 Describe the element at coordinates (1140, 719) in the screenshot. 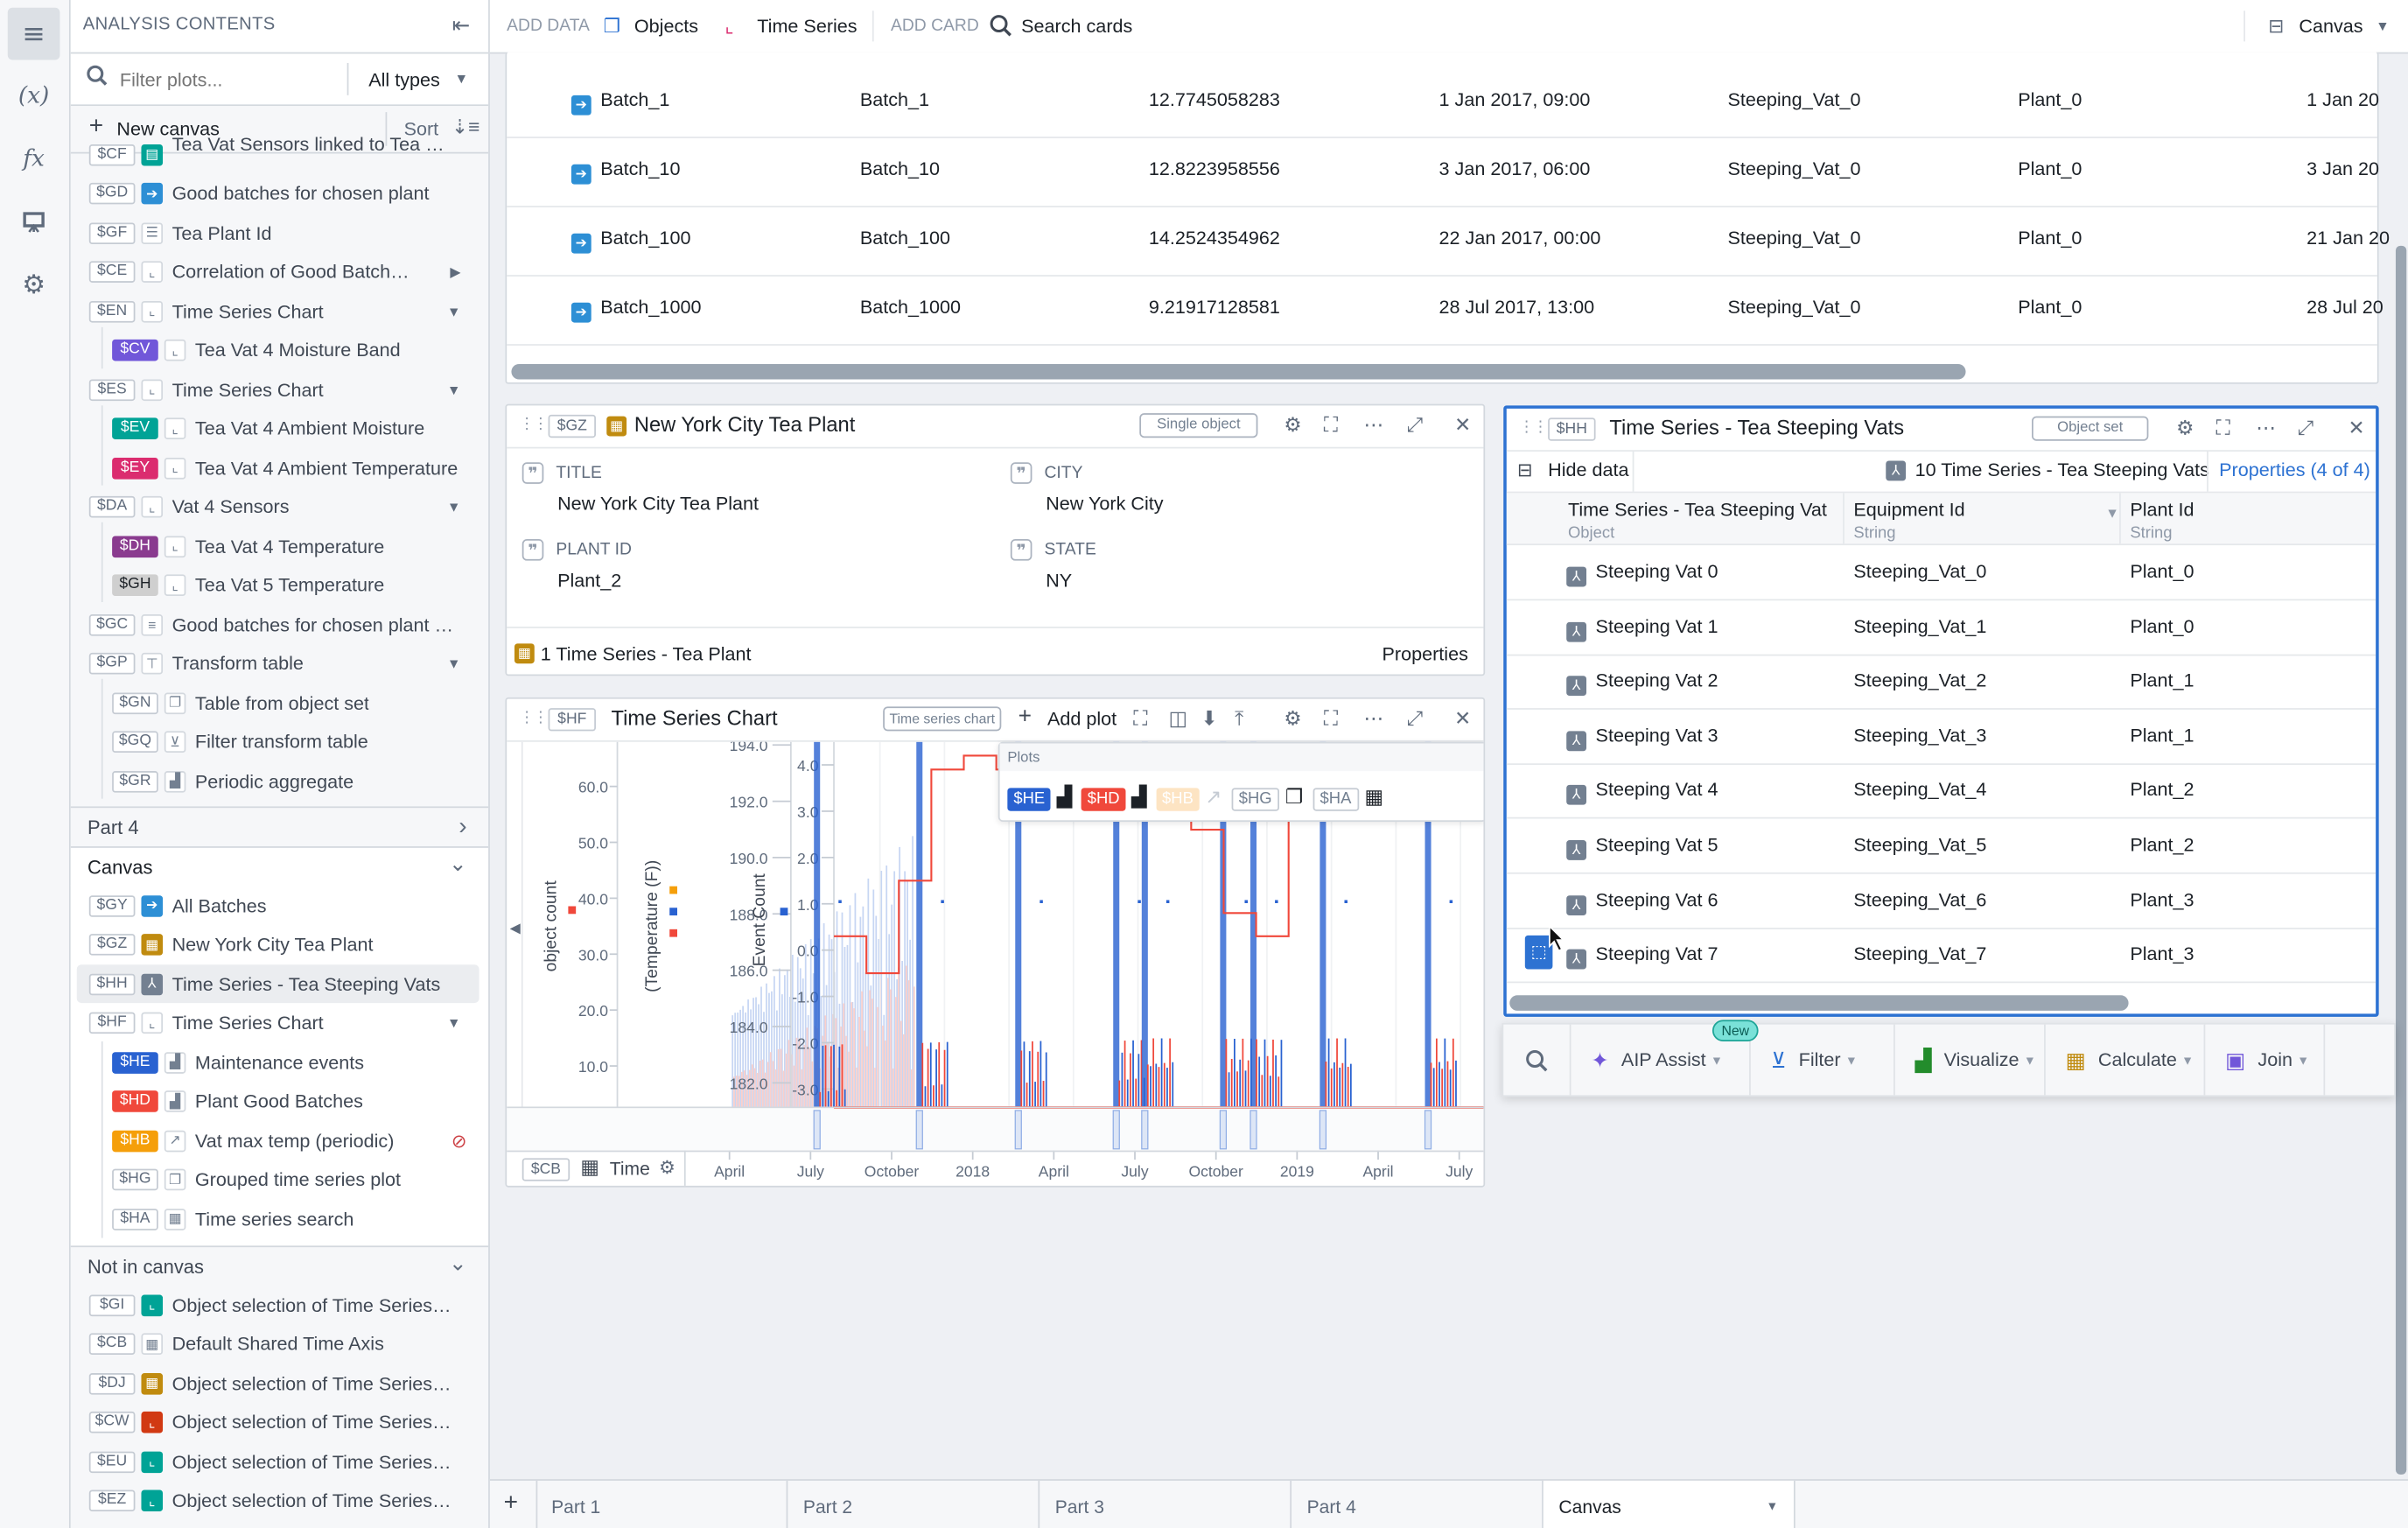

I see `focus-icon: ⛶` at that location.